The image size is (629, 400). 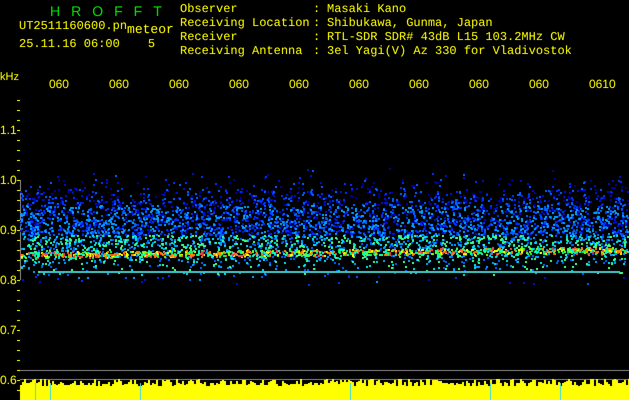 I want to click on info-label: Receiving Antenna, so click(x=242, y=53).